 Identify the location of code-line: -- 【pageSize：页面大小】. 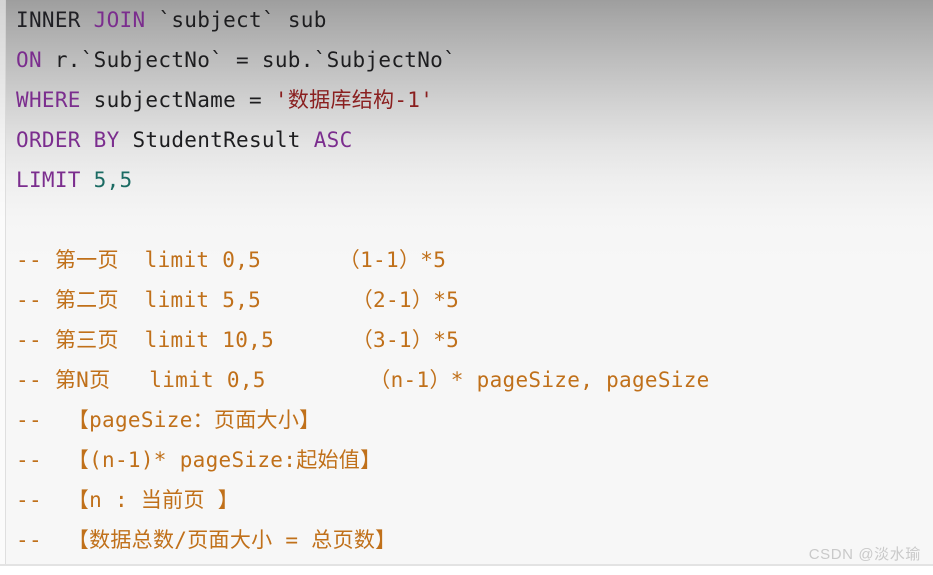
(168, 420).